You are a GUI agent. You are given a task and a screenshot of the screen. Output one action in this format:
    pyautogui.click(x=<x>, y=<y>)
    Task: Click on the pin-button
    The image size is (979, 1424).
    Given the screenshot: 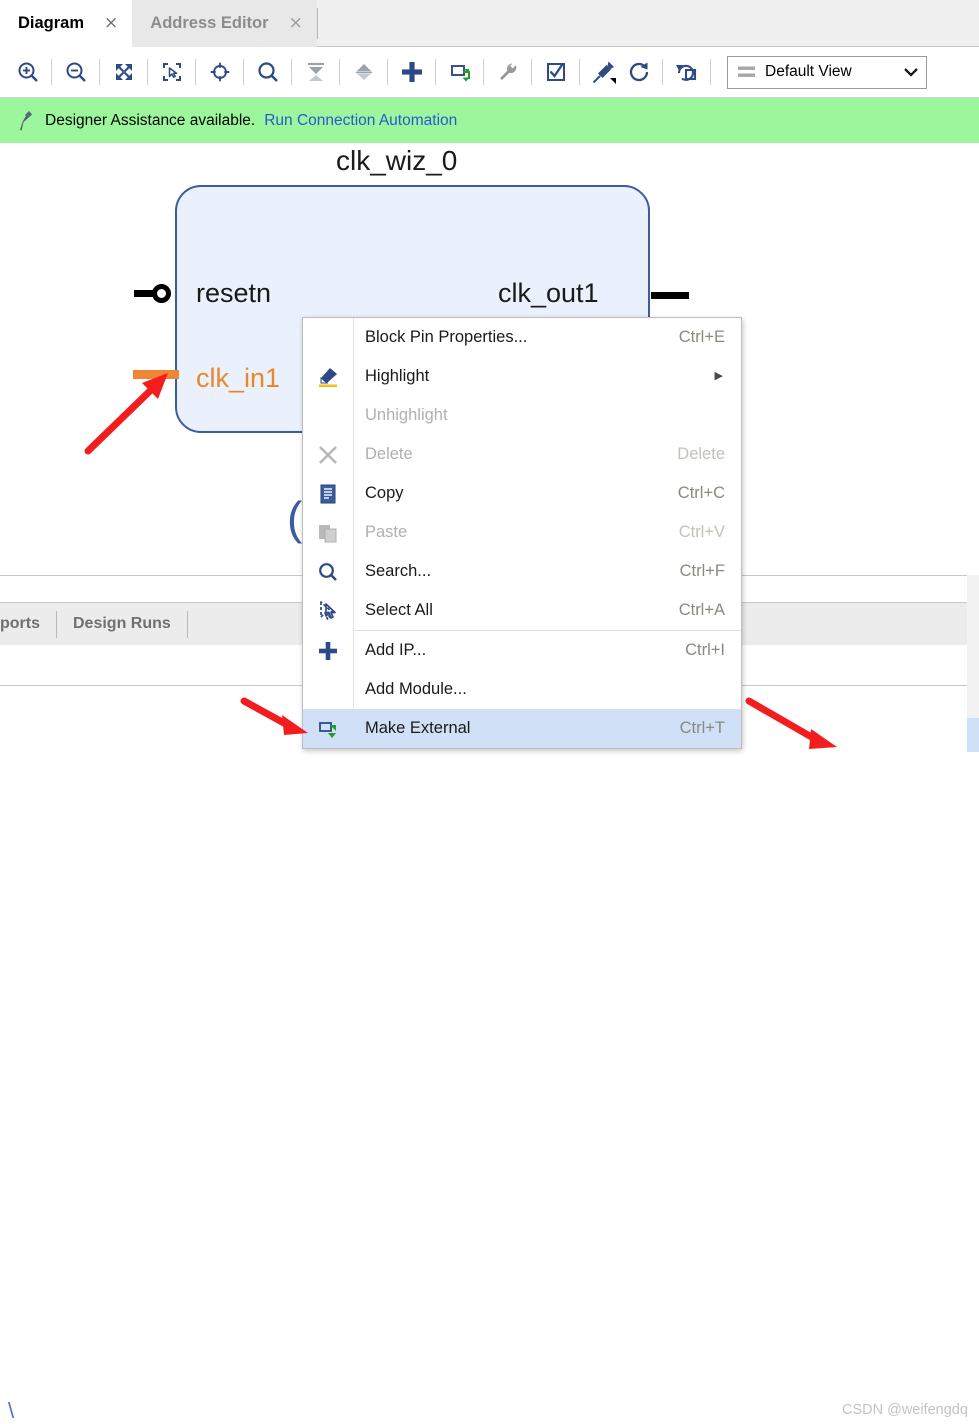 What is the action you would take?
    pyautogui.click(x=603, y=72)
    